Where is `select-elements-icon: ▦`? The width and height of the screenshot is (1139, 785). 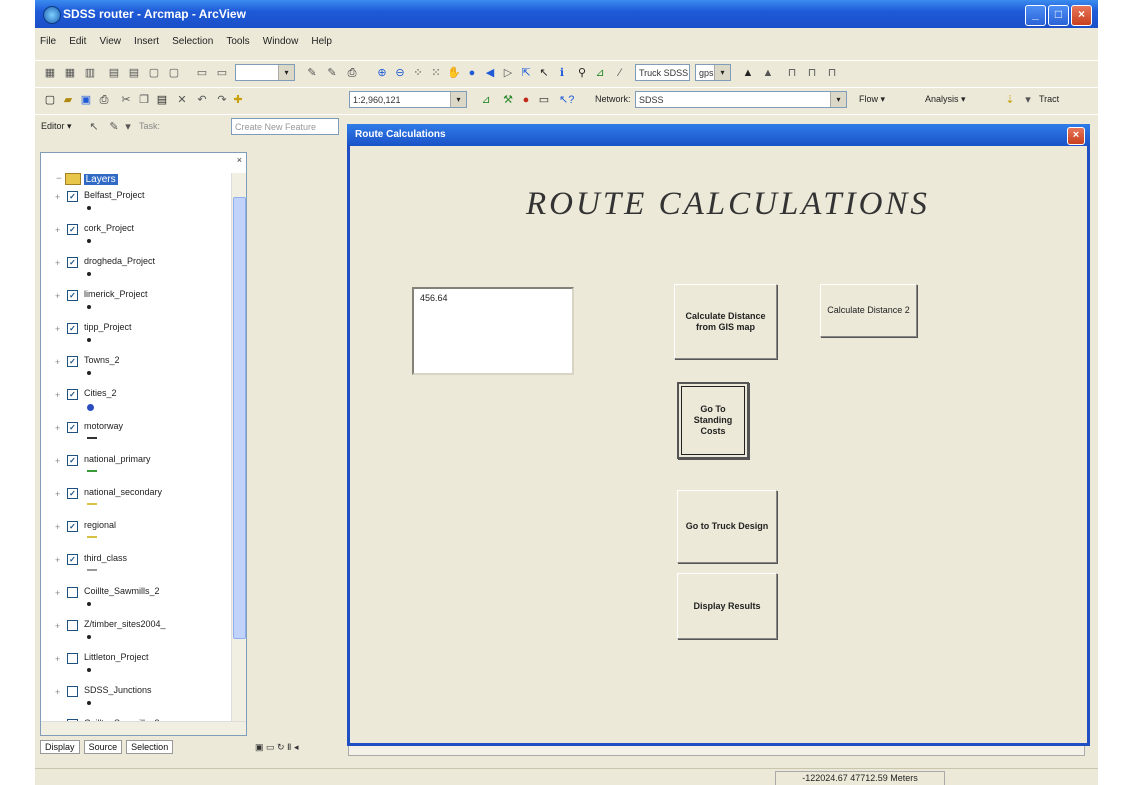 select-elements-icon: ▦ is located at coordinates (50, 73).